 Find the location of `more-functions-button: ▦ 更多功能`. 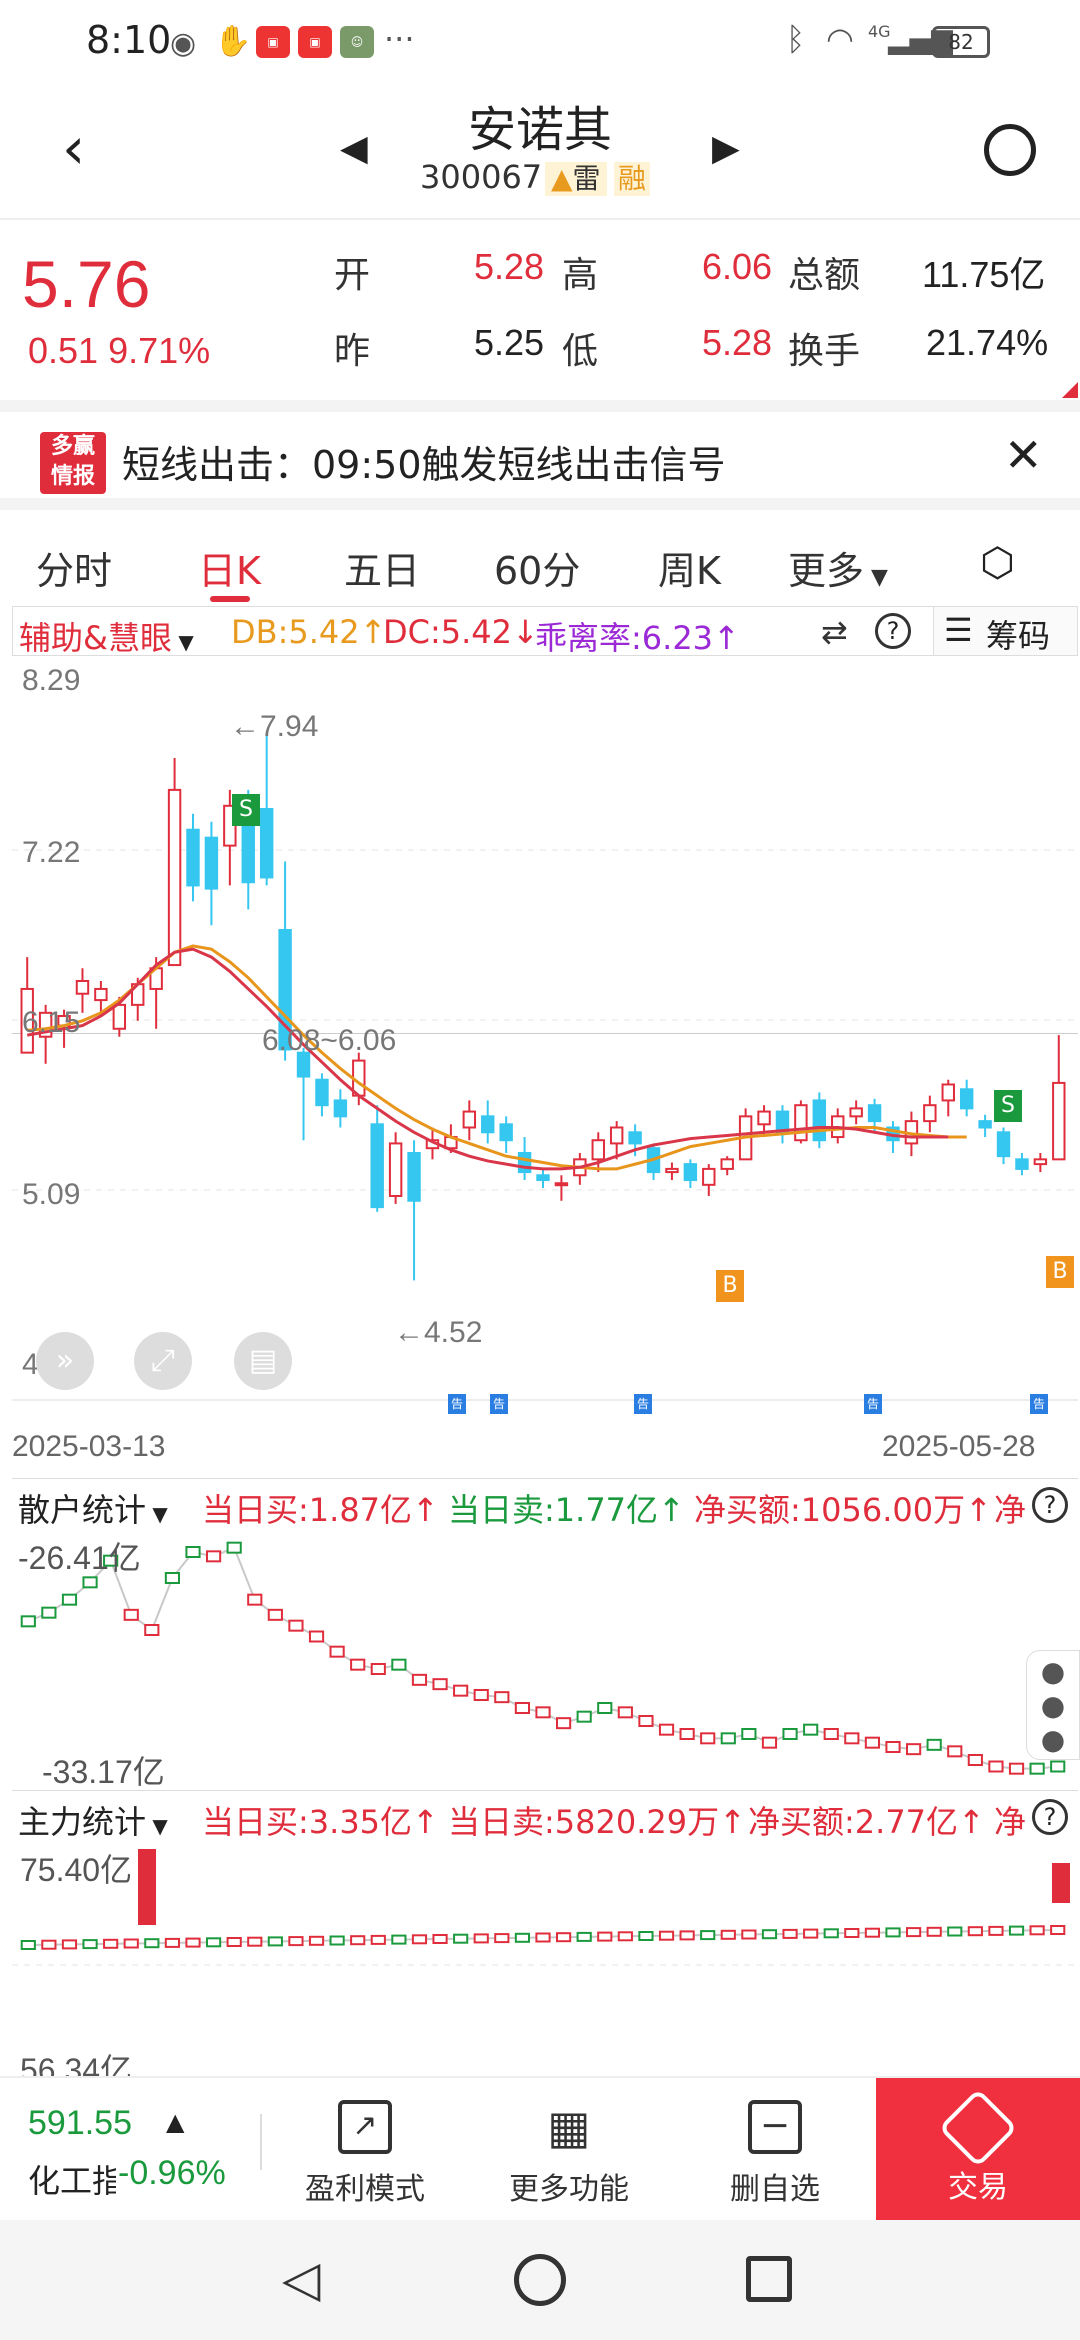

more-functions-button: ▦ 更多功能 is located at coordinates (569, 2154).